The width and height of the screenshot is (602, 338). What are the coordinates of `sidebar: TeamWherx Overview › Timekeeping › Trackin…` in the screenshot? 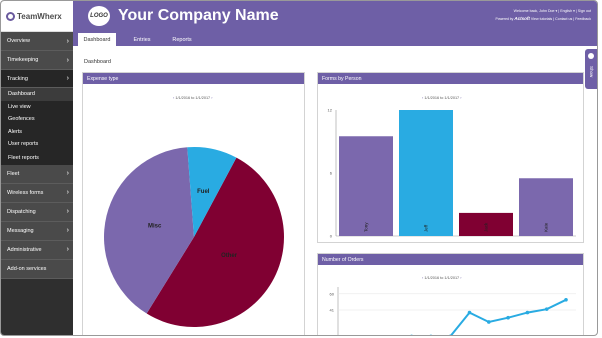 It's located at (37, 168).